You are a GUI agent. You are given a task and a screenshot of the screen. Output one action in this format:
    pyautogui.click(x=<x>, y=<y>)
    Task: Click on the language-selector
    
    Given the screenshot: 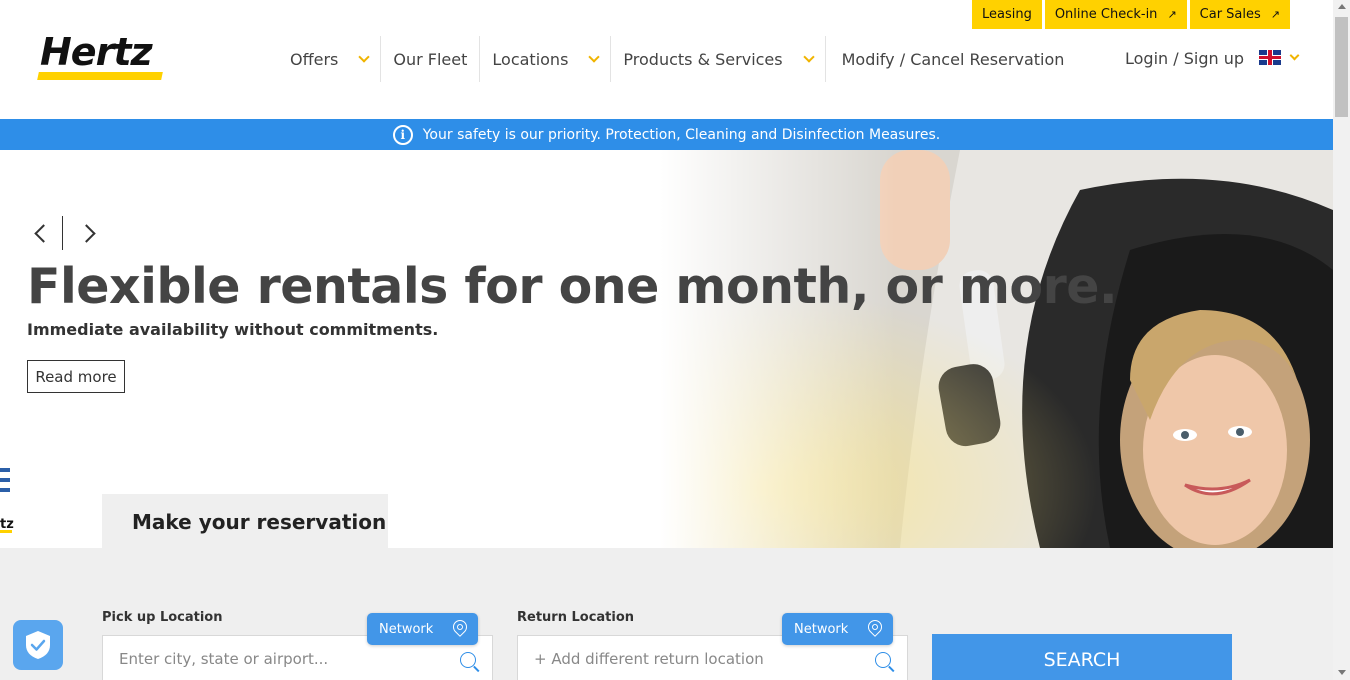 What is the action you would take?
    pyautogui.click(x=1279, y=57)
    